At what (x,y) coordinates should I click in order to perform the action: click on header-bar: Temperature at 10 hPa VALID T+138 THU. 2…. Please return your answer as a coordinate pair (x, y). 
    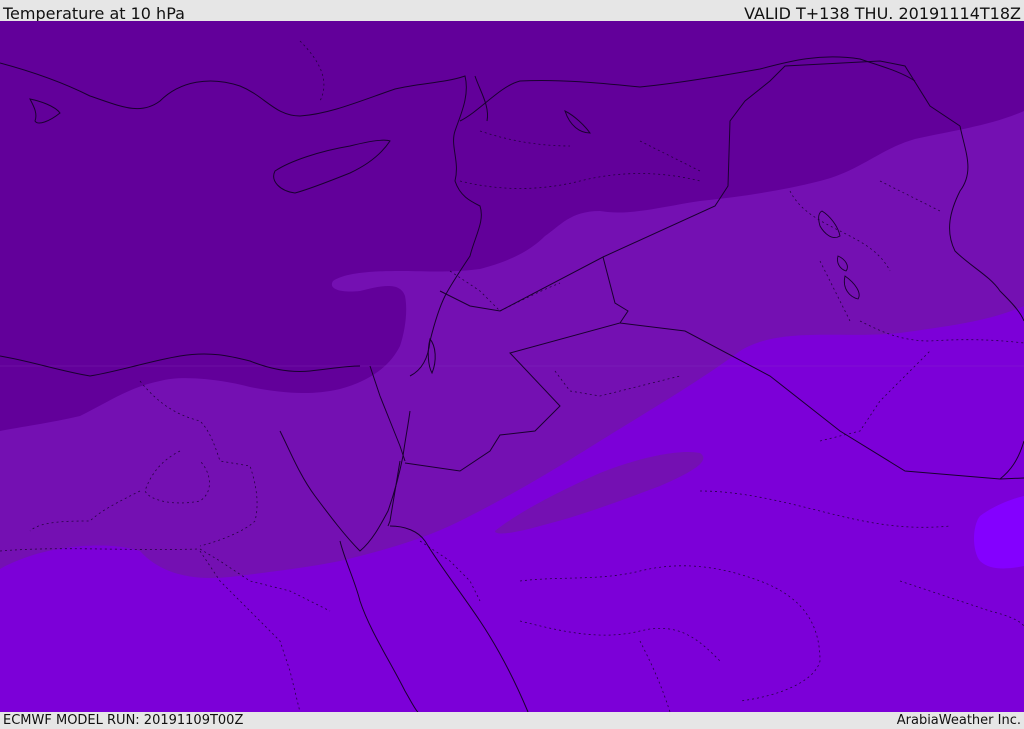
    Looking at the image, I should click on (512, 11).